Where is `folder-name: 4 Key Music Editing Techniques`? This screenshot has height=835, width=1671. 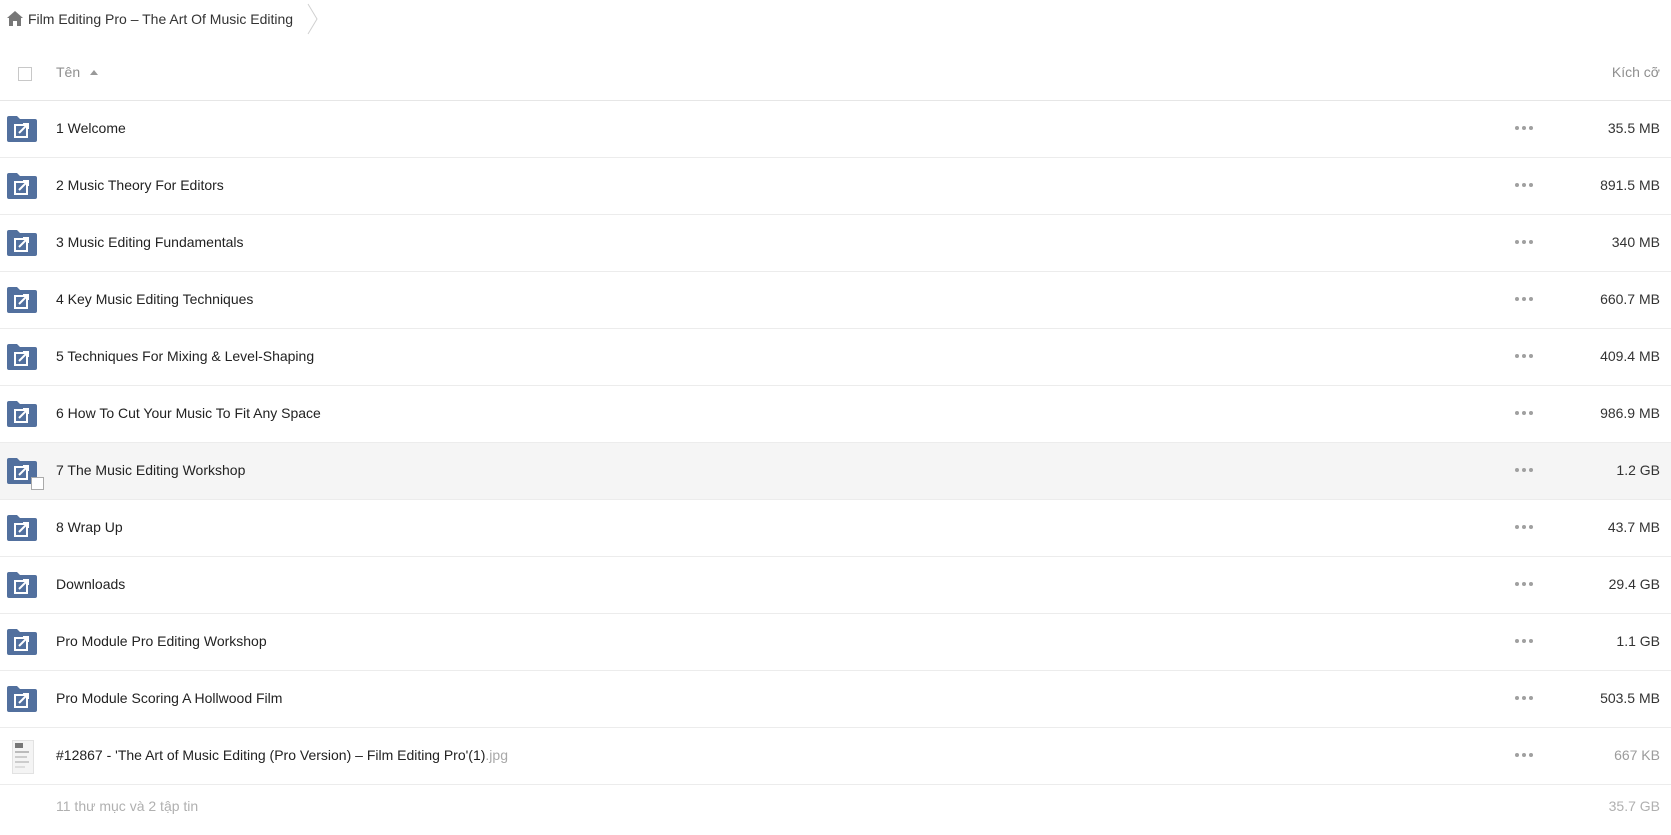 folder-name: 4 Key Music Editing Techniques is located at coordinates (154, 299).